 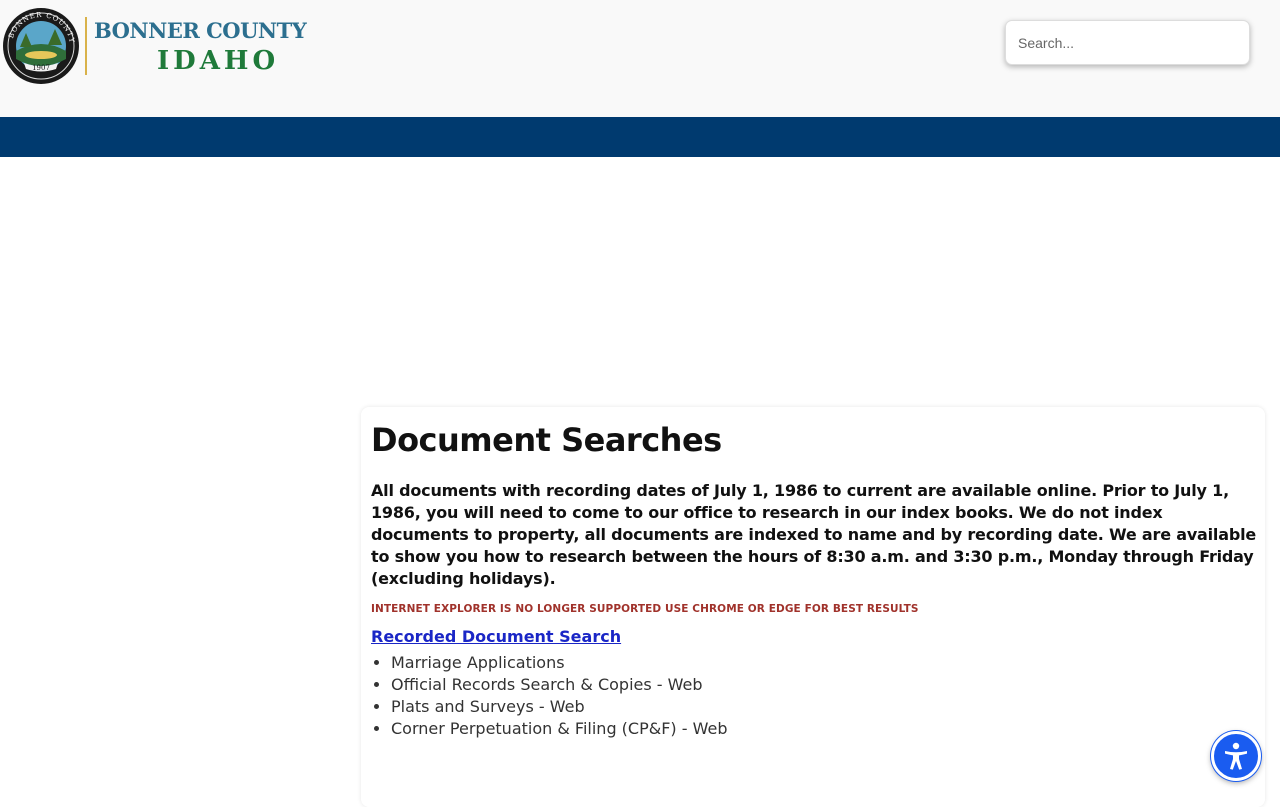 I want to click on search-input, so click(x=1127, y=42).